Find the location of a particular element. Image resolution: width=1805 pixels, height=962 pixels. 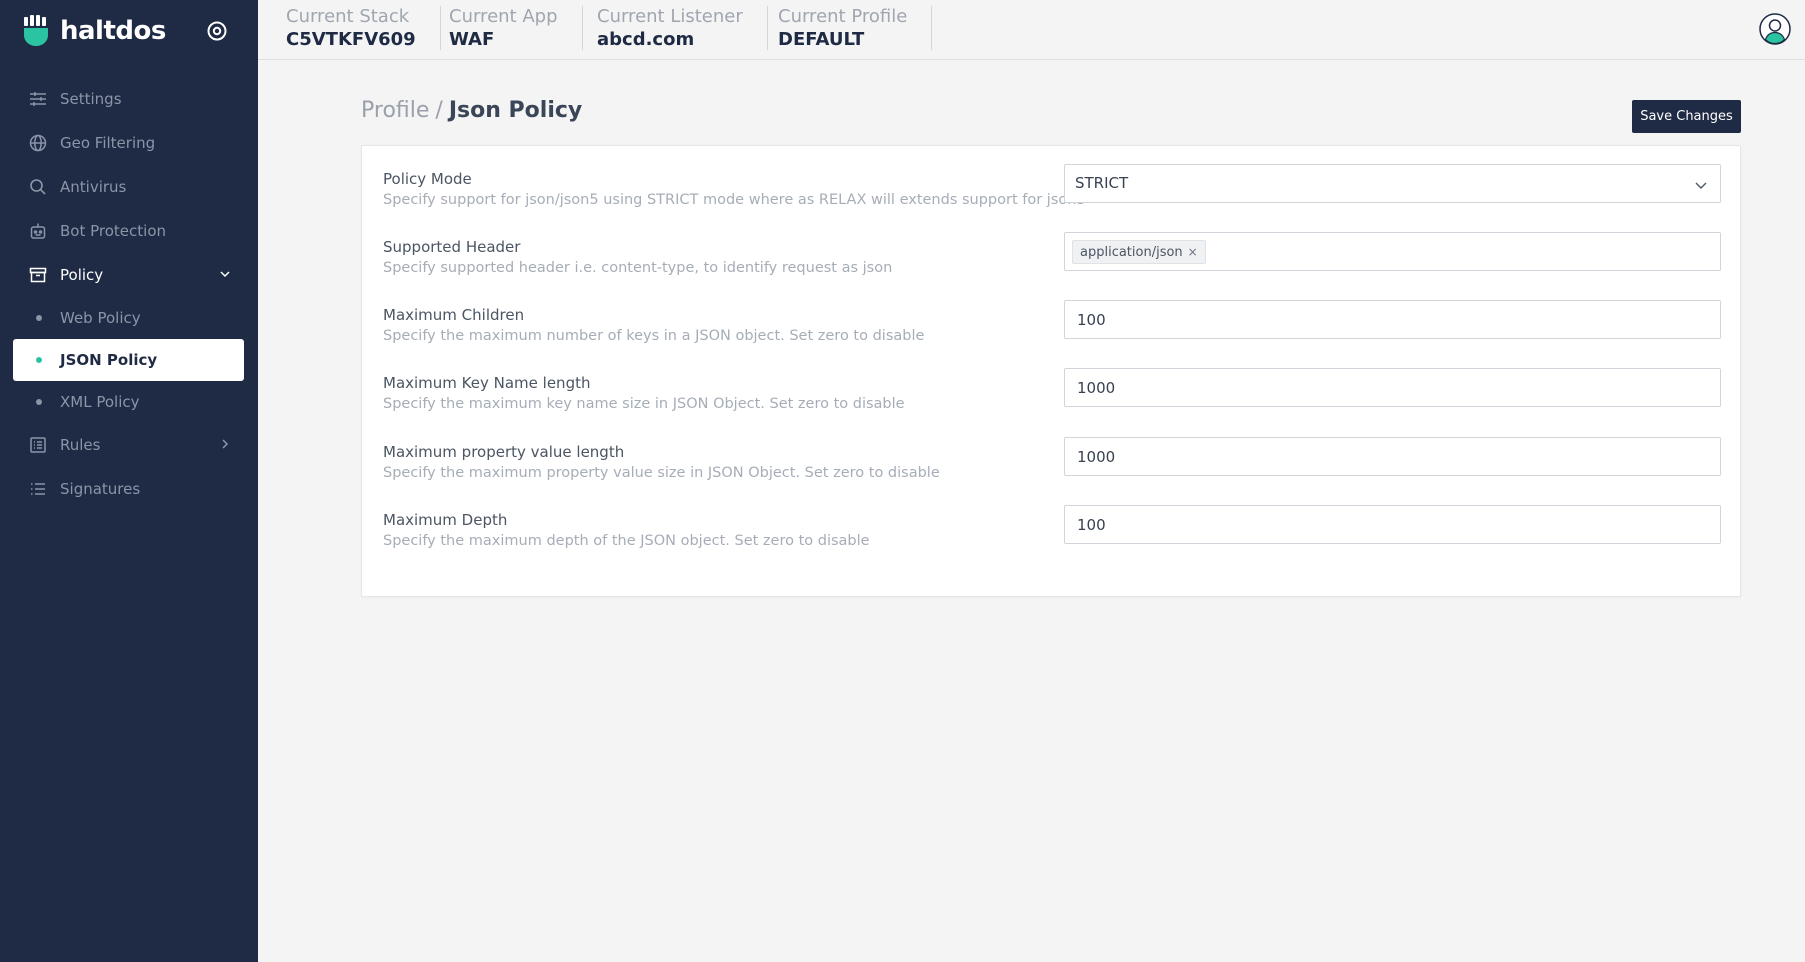

user-avatar-icon is located at coordinates (1775, 29).